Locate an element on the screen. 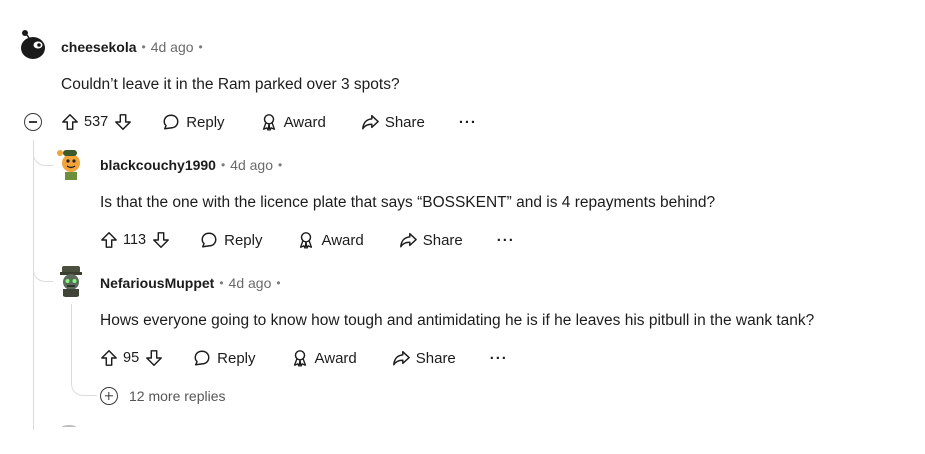 The width and height of the screenshot is (925, 454). comment-actions: 113 Reply Award Share ··· is located at coordinates (307, 240).